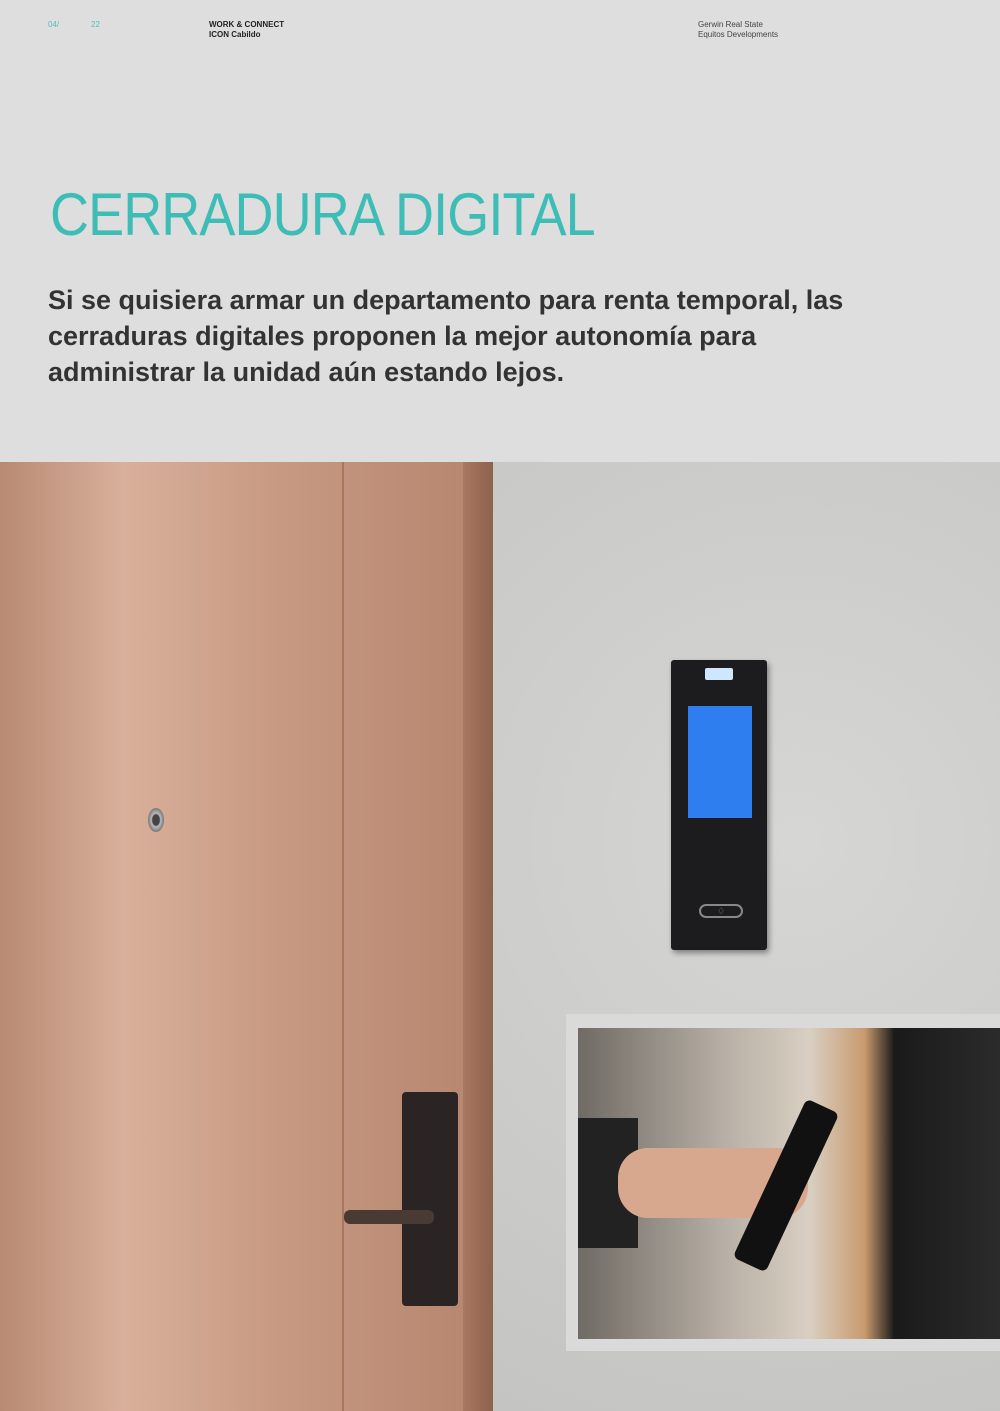  What do you see at coordinates (389, 1217) in the screenshot?
I see `door-handle` at bounding box center [389, 1217].